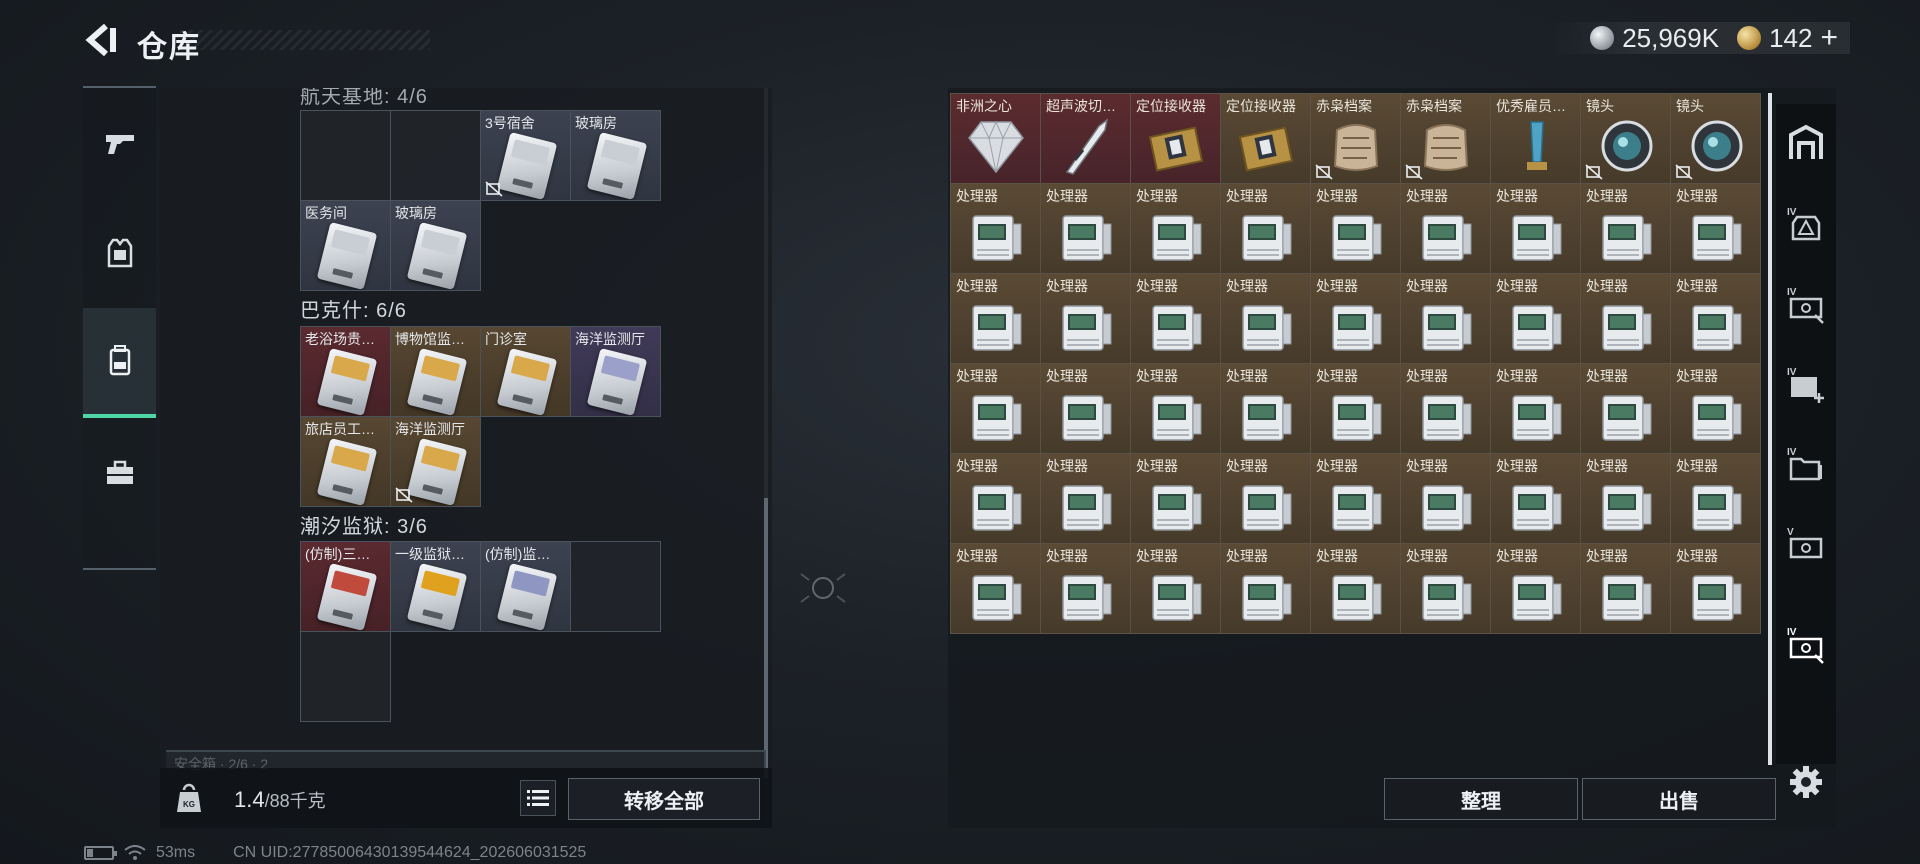 The image size is (1920, 864). I want to click on silver-currency: 25,969K, so click(1654, 38).